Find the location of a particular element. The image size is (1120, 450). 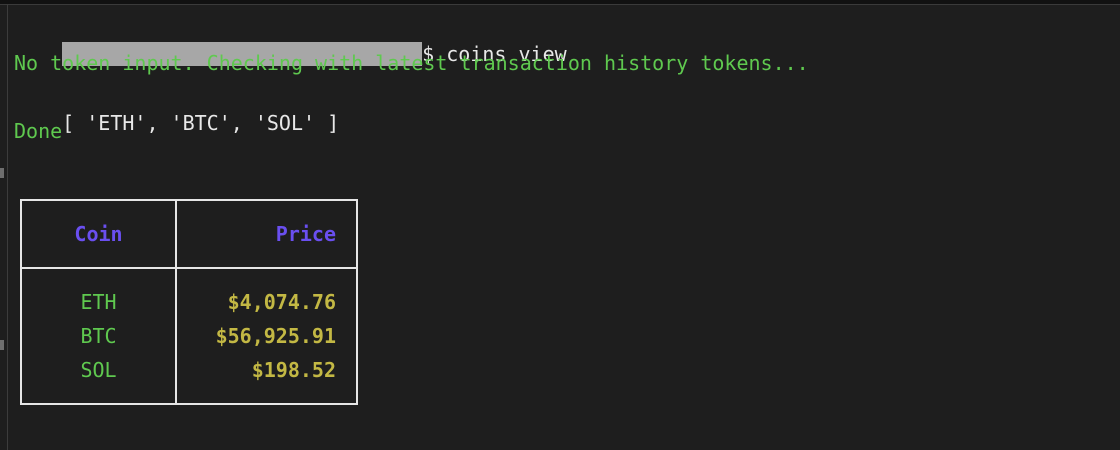

table-cell-coin: ETH is located at coordinates (98, 302).